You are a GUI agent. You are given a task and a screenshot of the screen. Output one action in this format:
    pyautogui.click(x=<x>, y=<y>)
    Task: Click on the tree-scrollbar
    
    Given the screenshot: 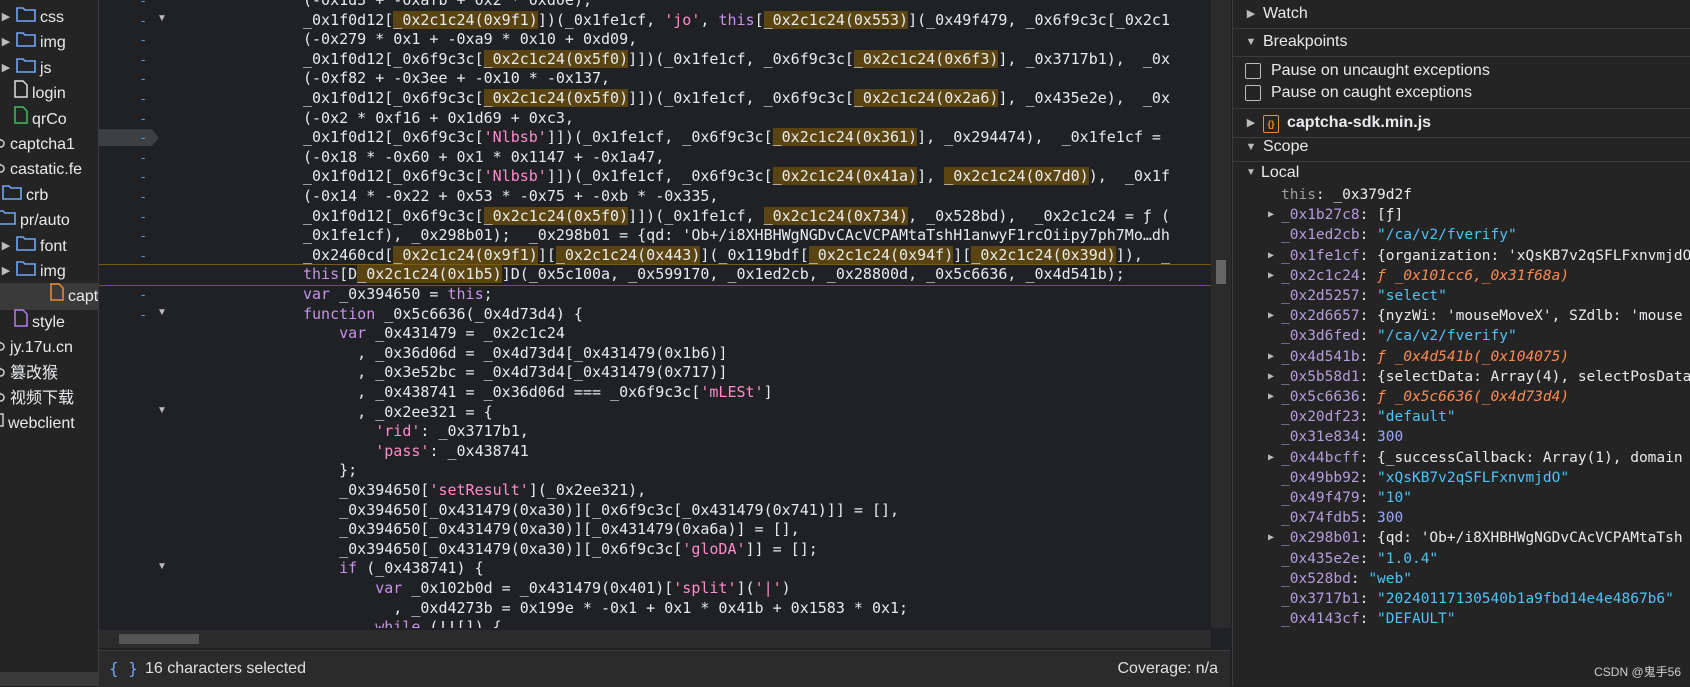 What is the action you would take?
    pyautogui.click(x=49, y=679)
    